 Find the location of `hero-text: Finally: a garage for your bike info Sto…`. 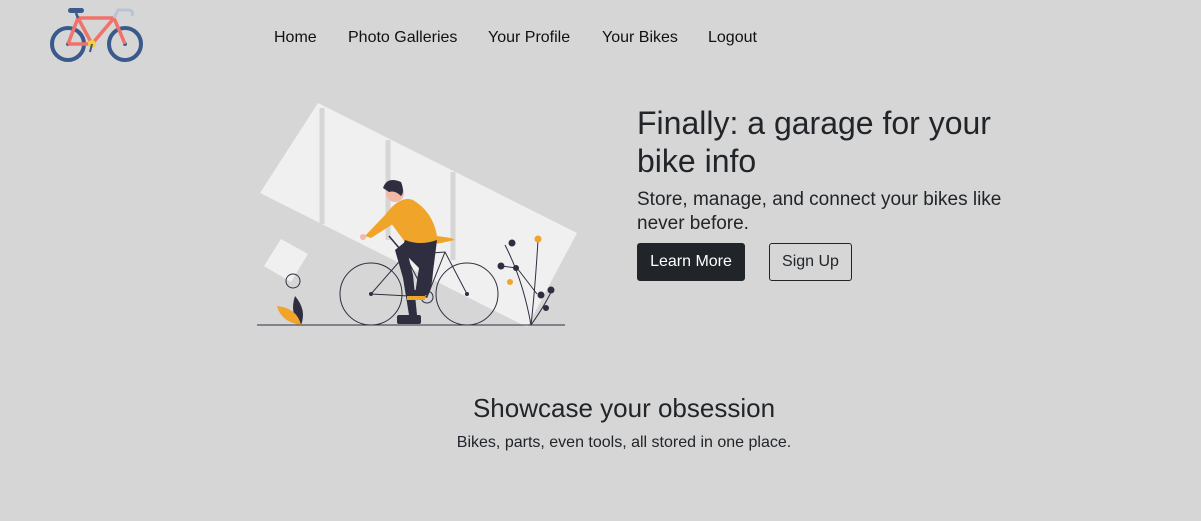

hero-text: Finally: a garage for your bike info Sto… is located at coordinates (827, 170).